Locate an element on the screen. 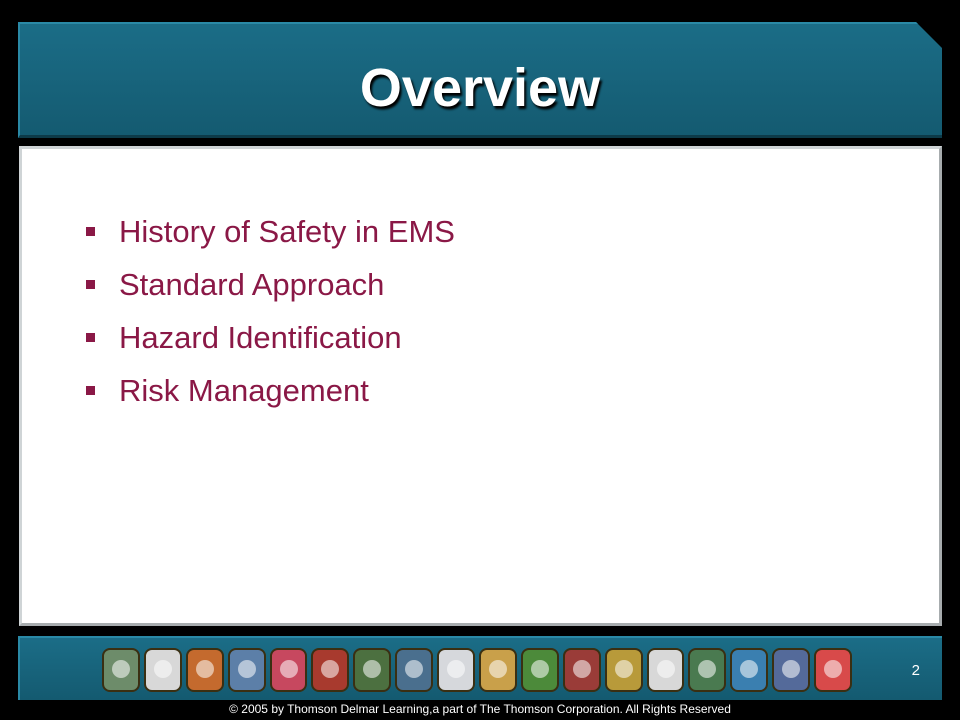 Image resolution: width=960 pixels, height=720 pixels. bullet-item: History of Safety in EMS is located at coordinates (270, 231).